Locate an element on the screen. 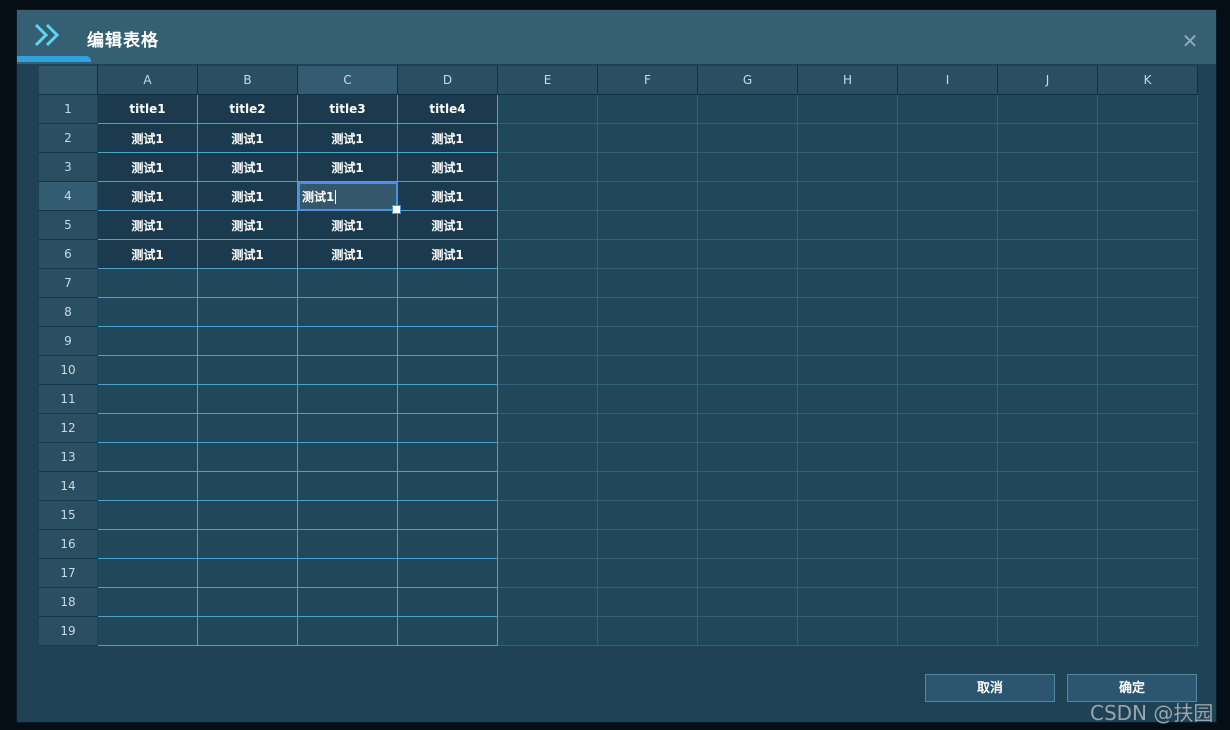  row-header-1: 1 is located at coordinates (68, 109).